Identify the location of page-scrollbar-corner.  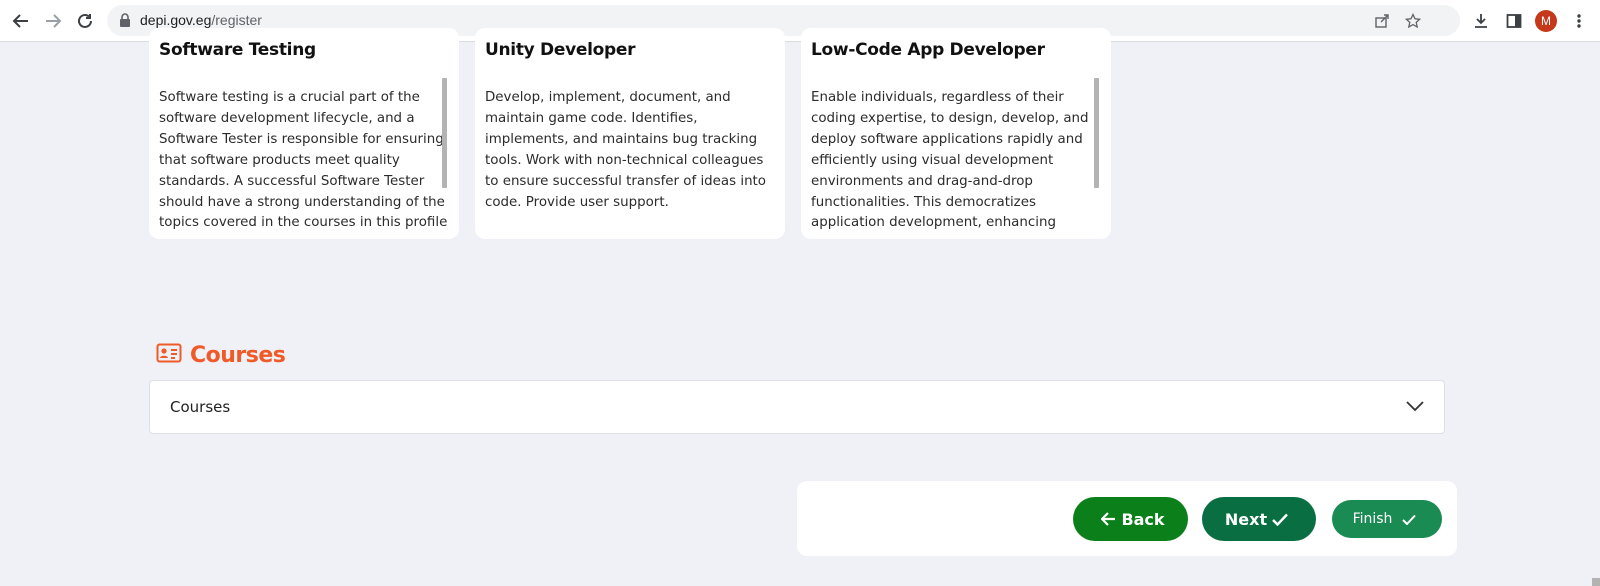
(1596, 582).